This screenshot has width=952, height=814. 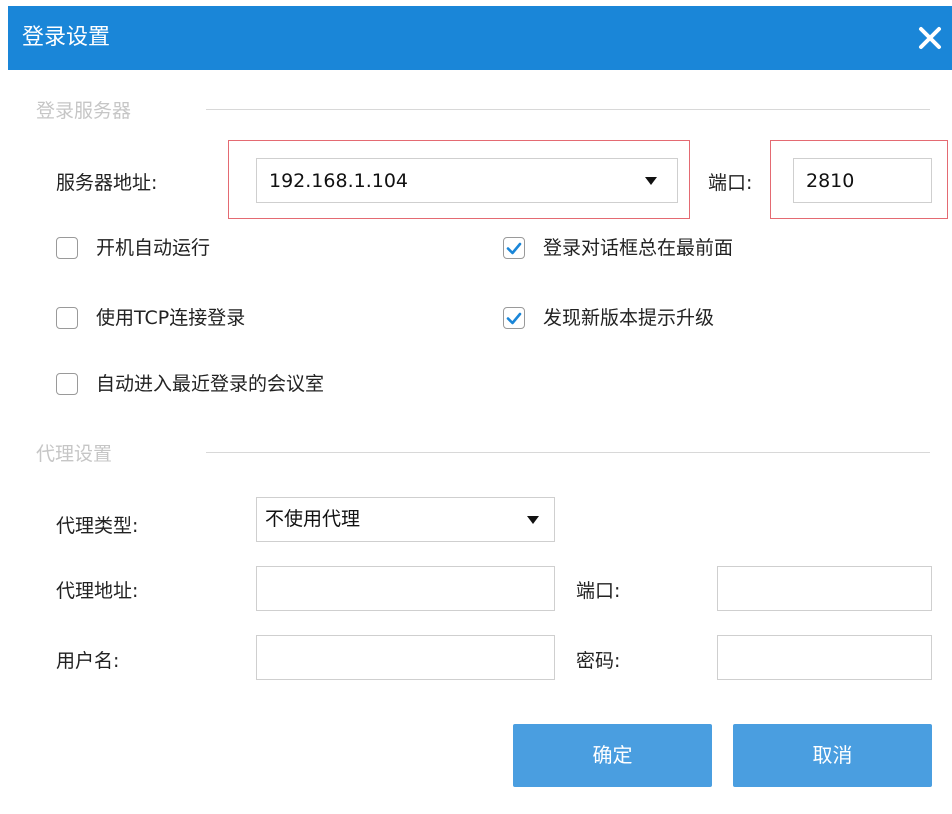 I want to click on cancel-button: 取消, so click(x=832, y=755).